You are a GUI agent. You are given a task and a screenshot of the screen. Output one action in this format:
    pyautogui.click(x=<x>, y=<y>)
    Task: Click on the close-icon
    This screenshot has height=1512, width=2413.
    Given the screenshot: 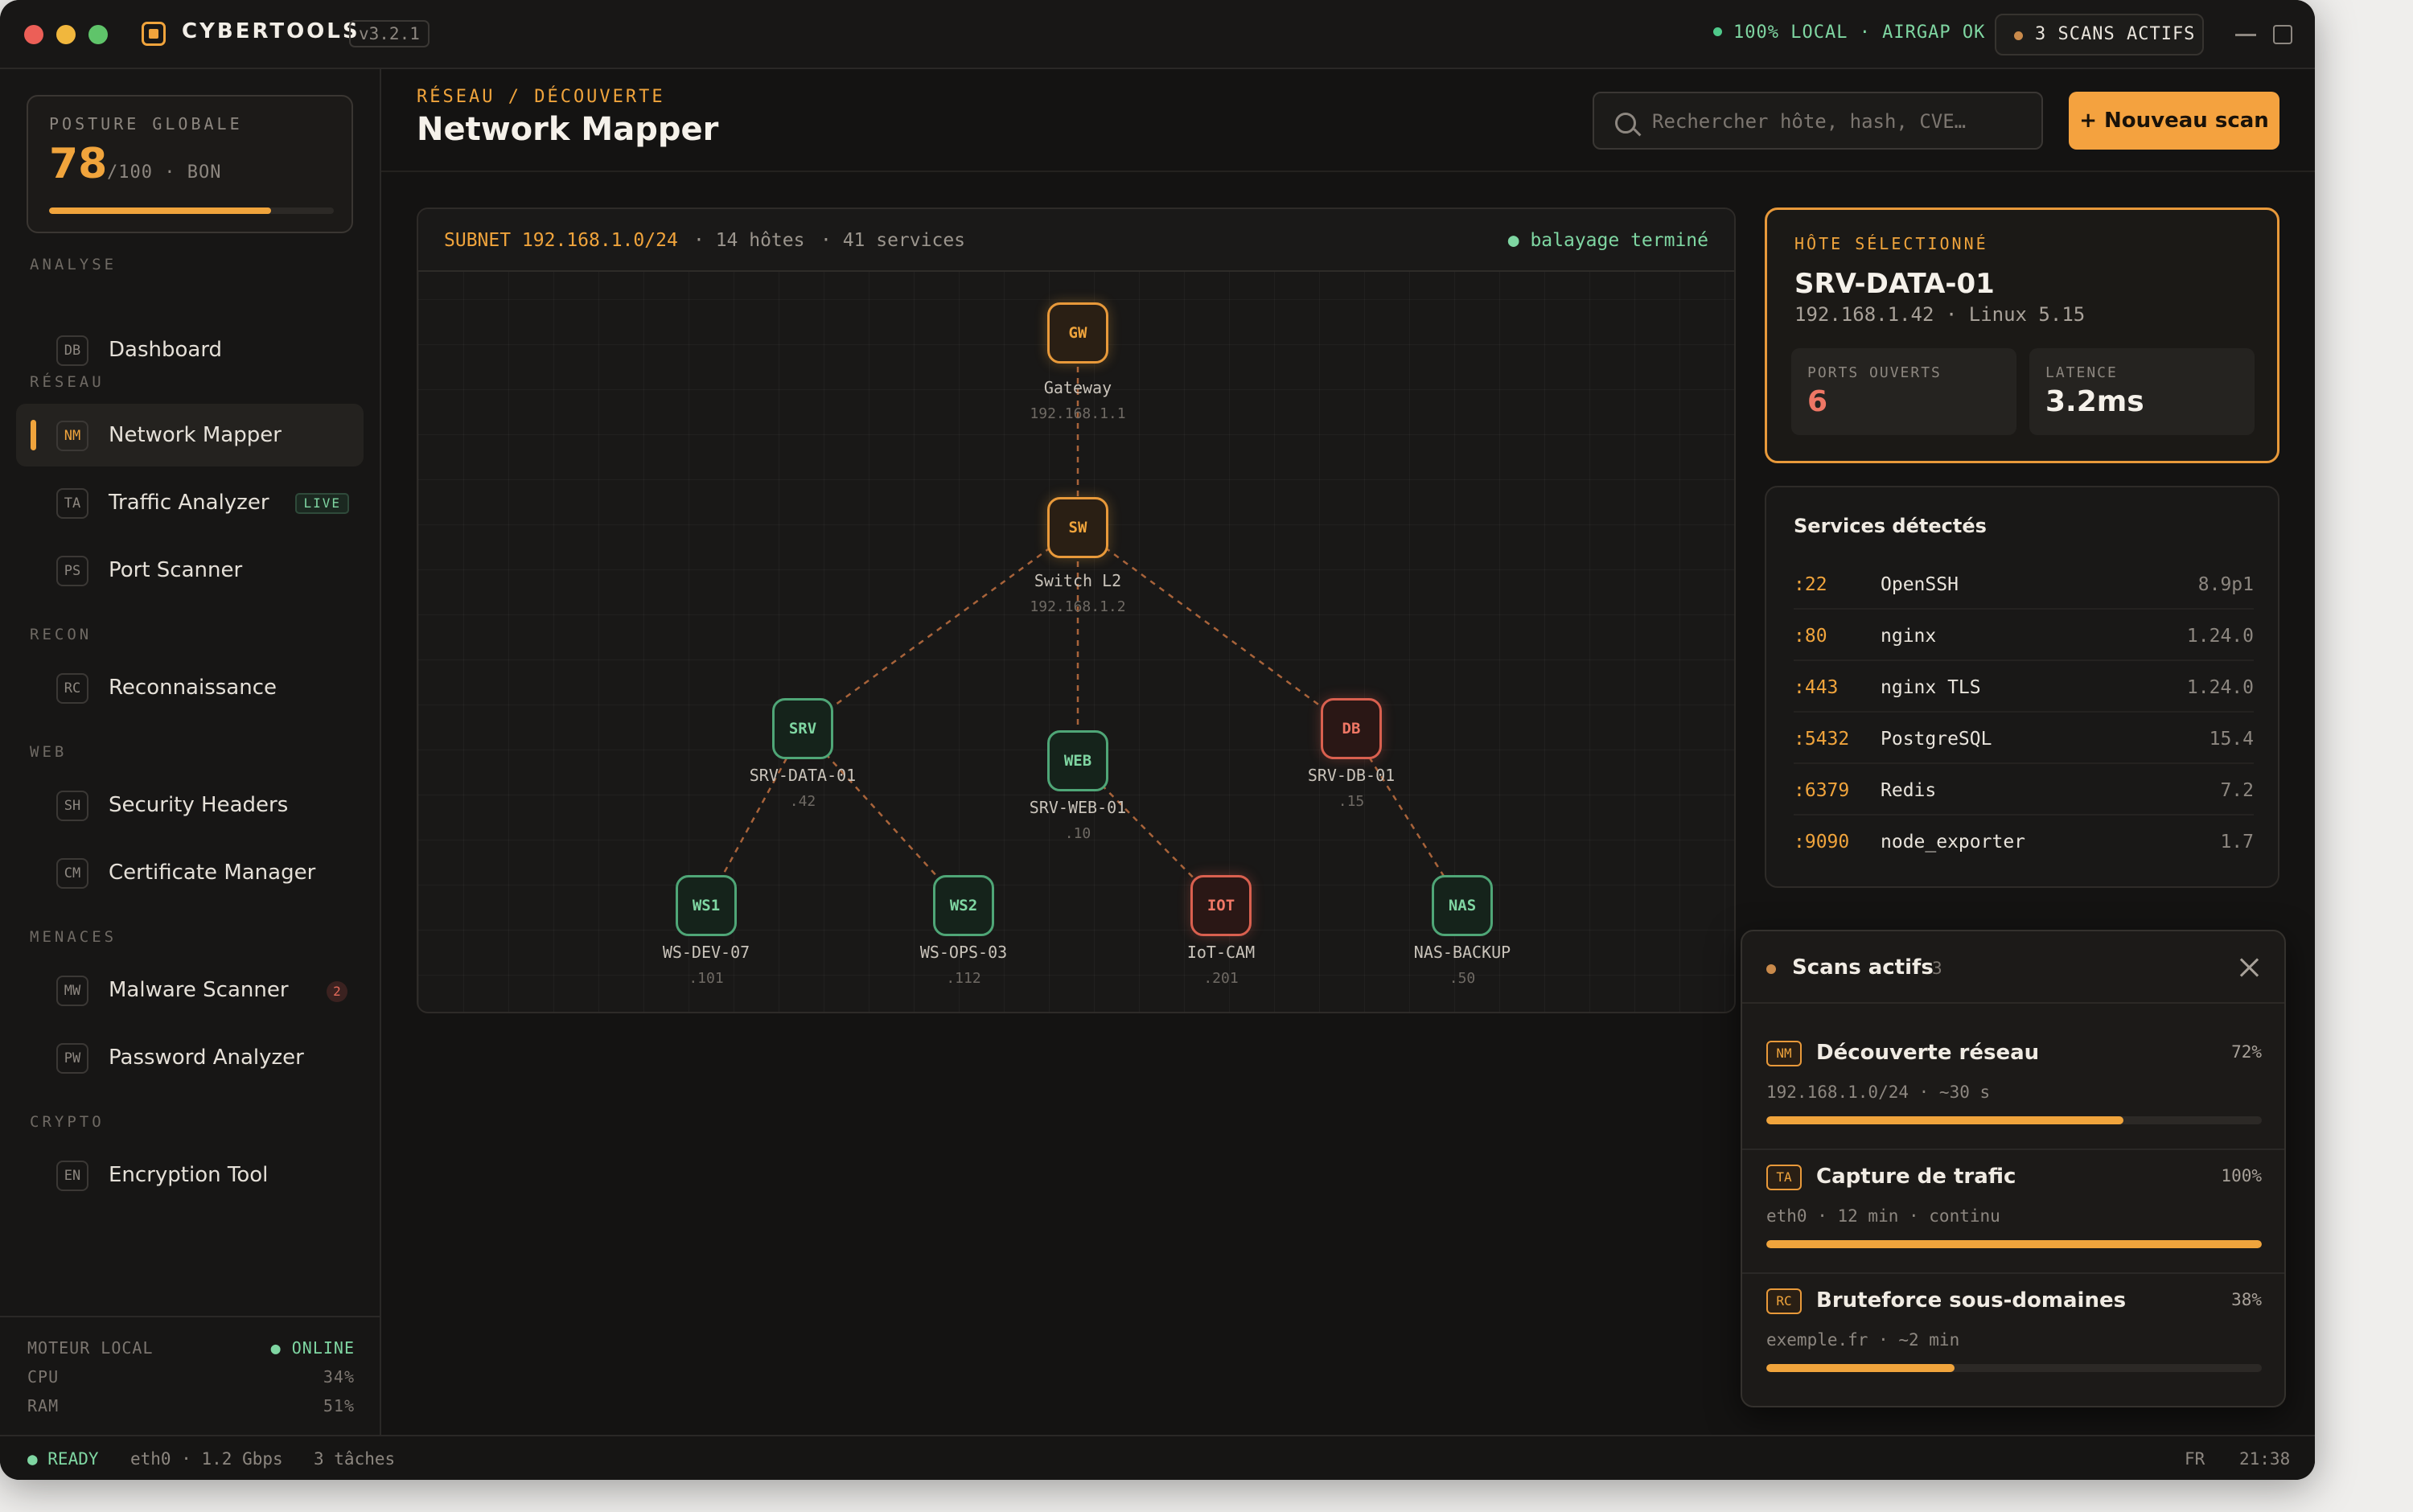 What is the action you would take?
    pyautogui.click(x=2250, y=968)
    